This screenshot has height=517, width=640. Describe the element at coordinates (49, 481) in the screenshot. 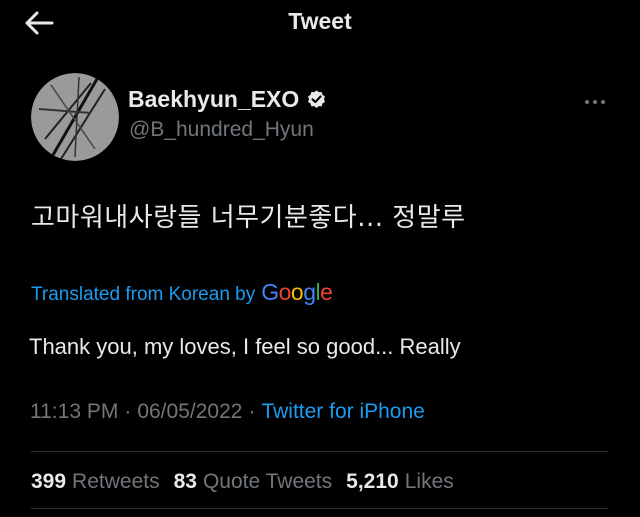

I see `retweets-count: 399` at that location.